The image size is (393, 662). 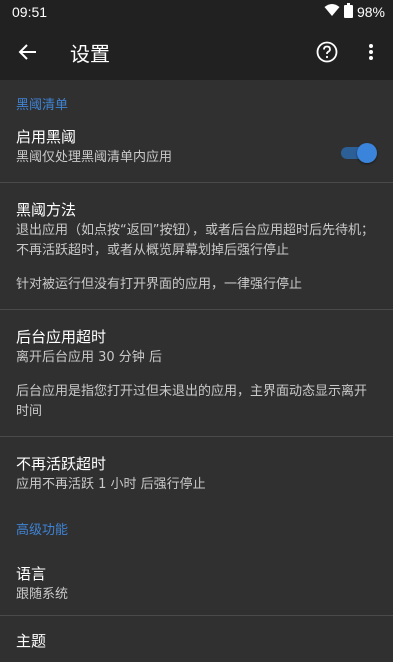 I want to click on more-vert-icon, so click(x=371, y=52).